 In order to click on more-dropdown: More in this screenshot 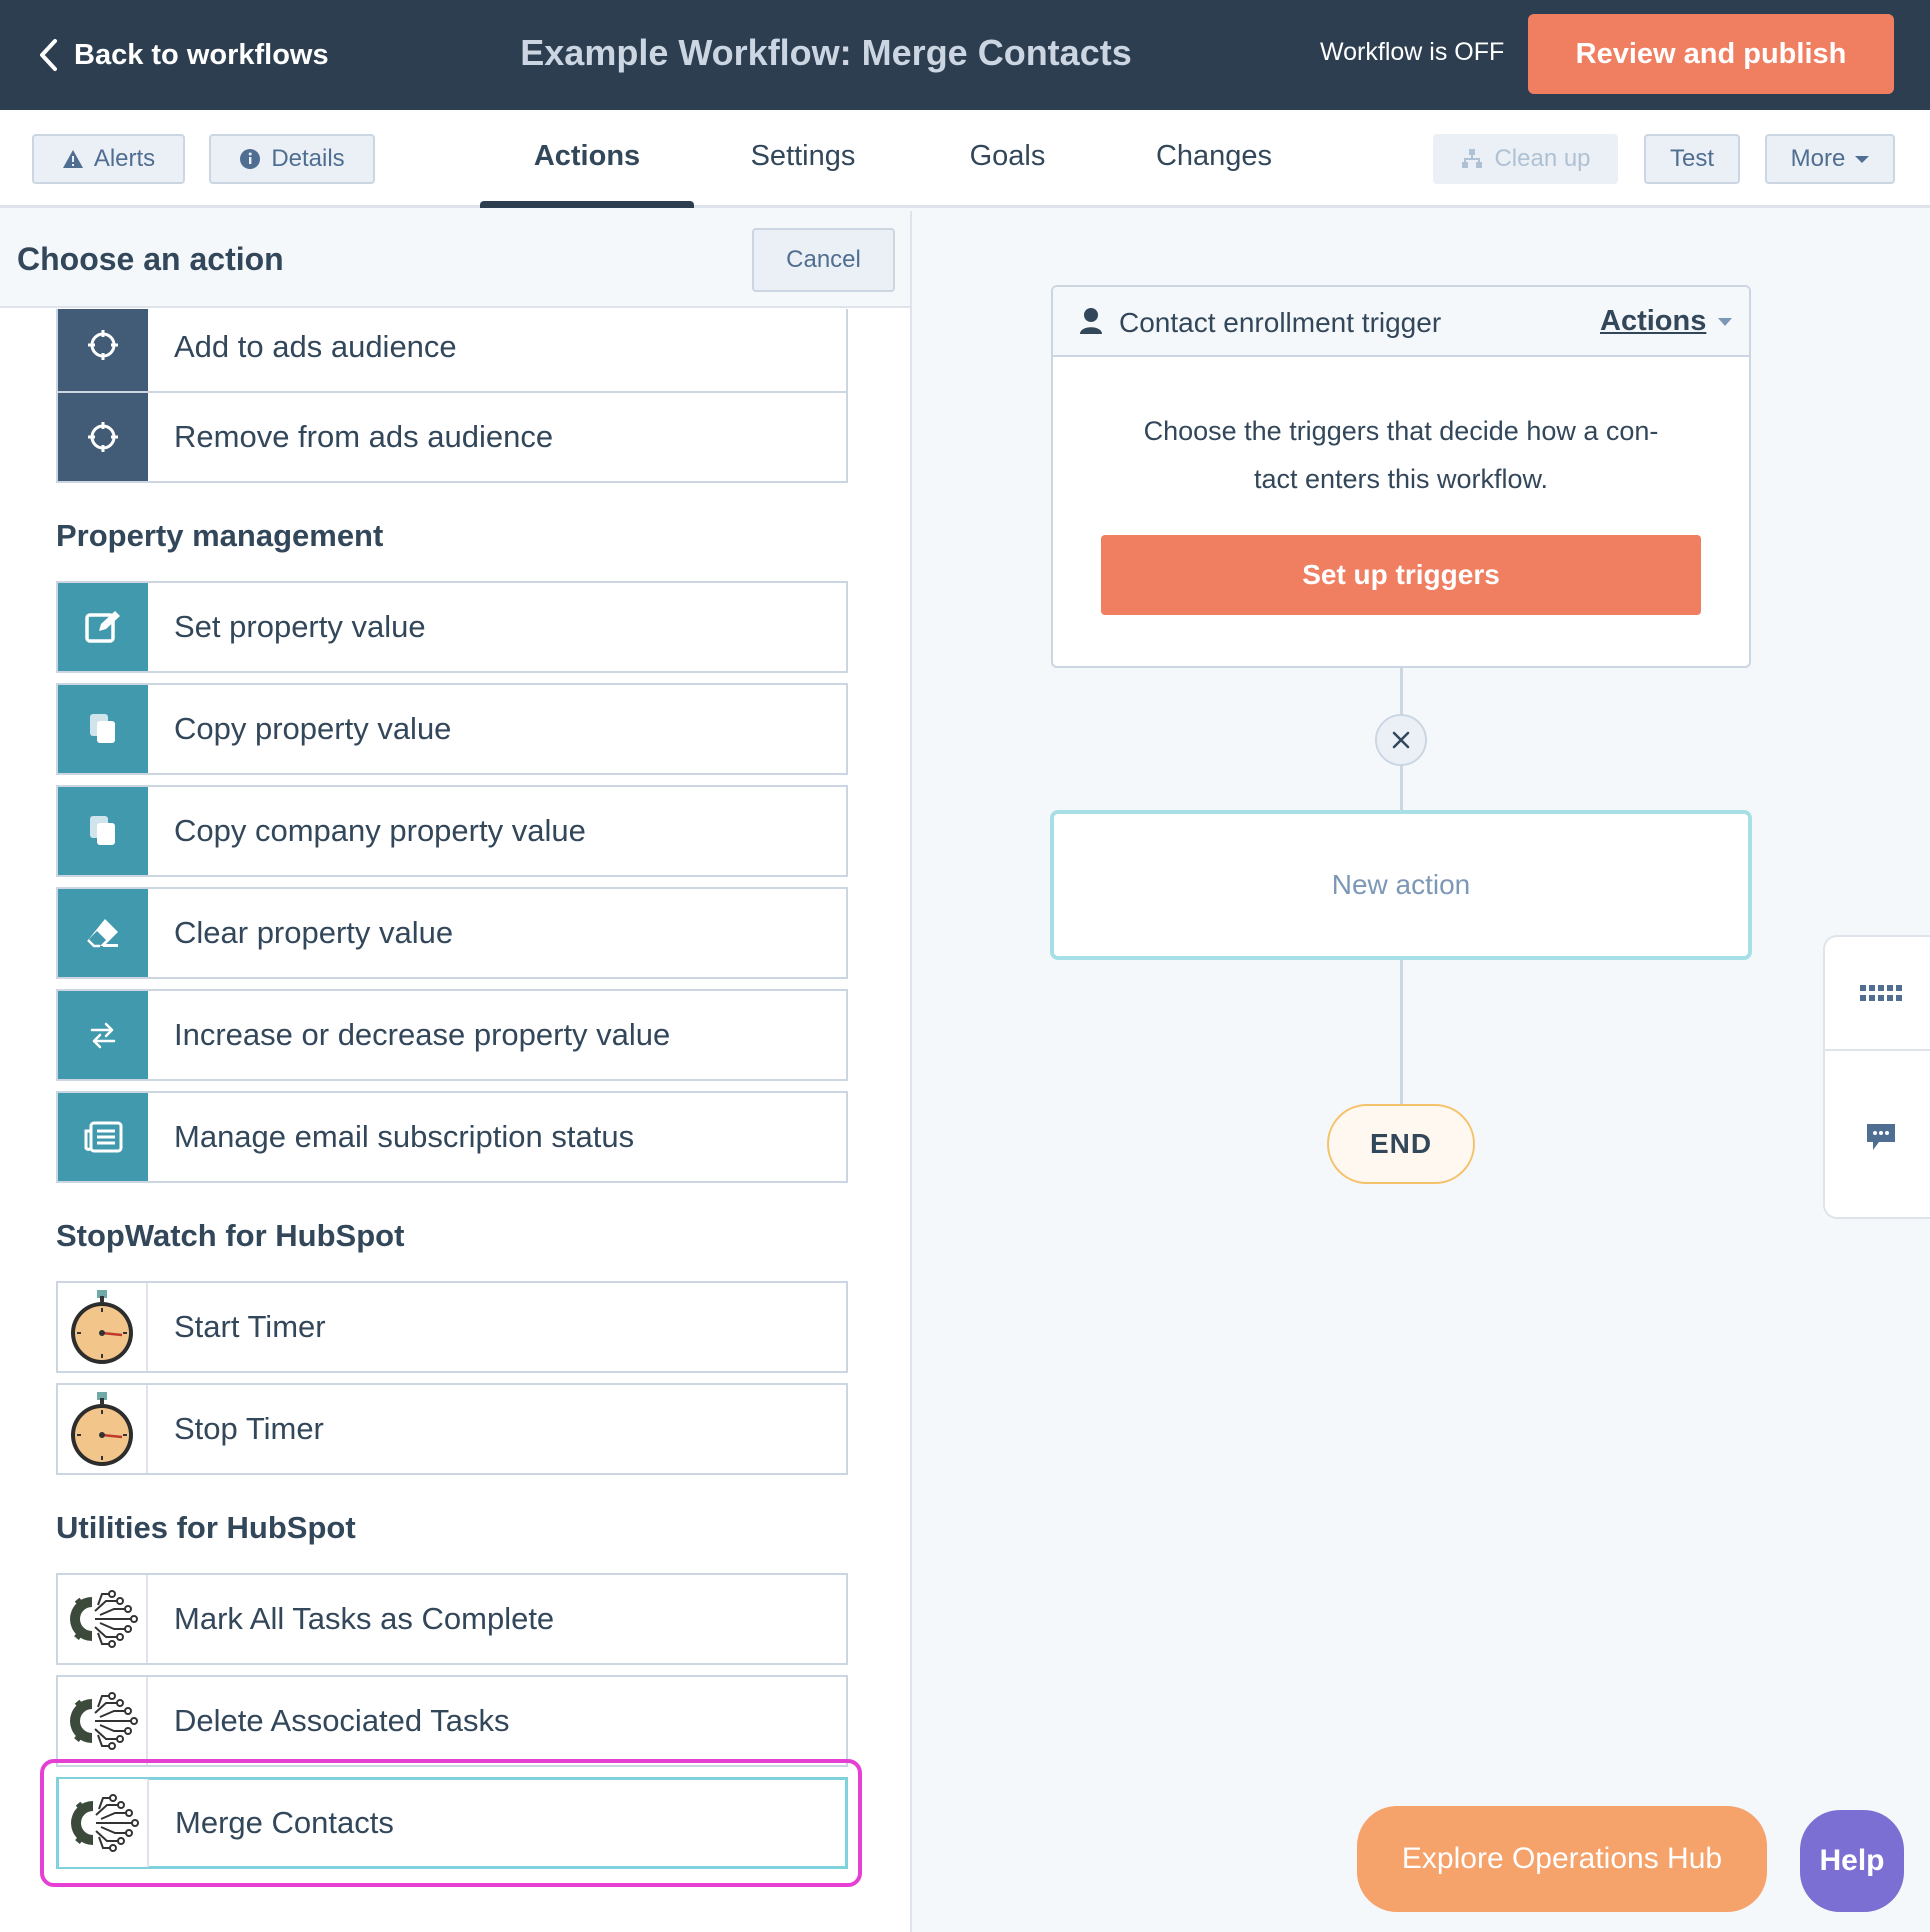, I will do `click(1830, 159)`.